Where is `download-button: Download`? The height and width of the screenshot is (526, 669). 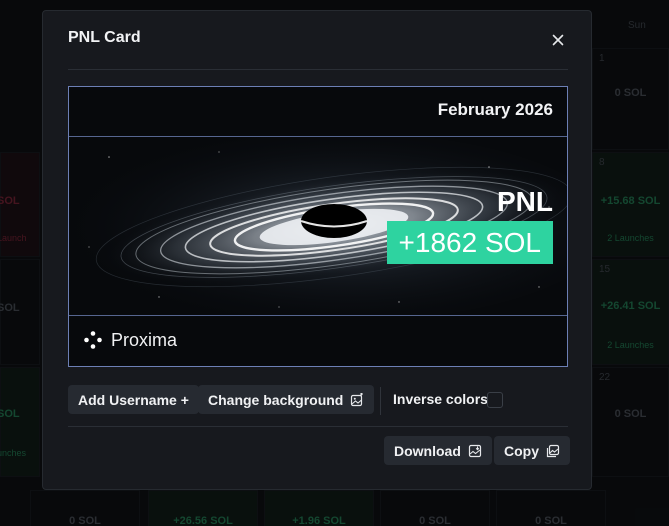 download-button: Download is located at coordinates (438, 450).